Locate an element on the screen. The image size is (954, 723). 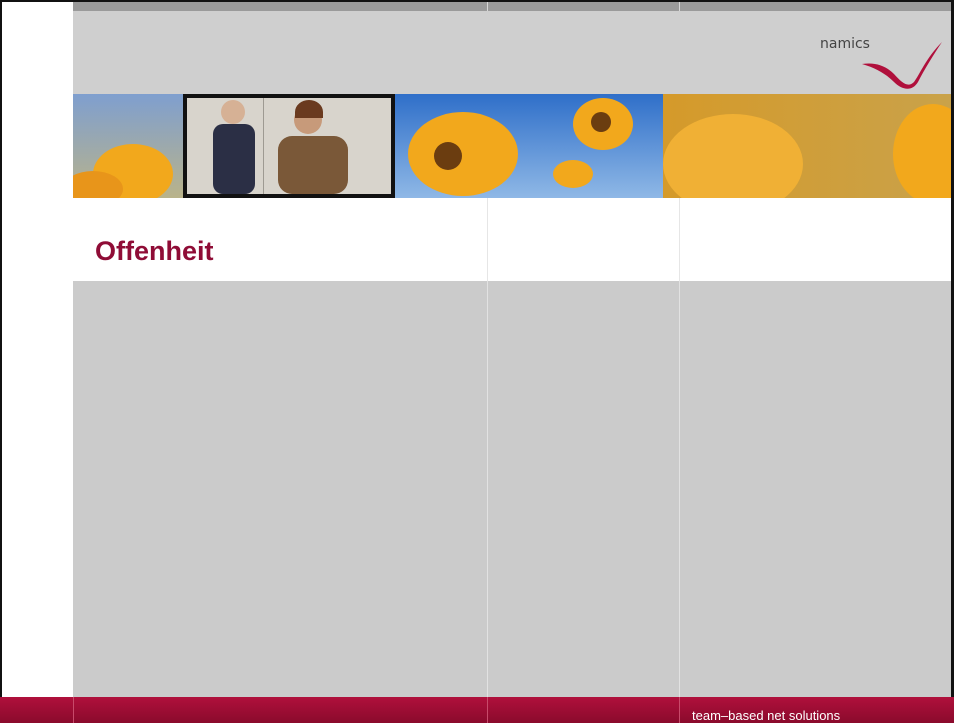
sunflower-photo-banner is located at coordinates (512, 146).